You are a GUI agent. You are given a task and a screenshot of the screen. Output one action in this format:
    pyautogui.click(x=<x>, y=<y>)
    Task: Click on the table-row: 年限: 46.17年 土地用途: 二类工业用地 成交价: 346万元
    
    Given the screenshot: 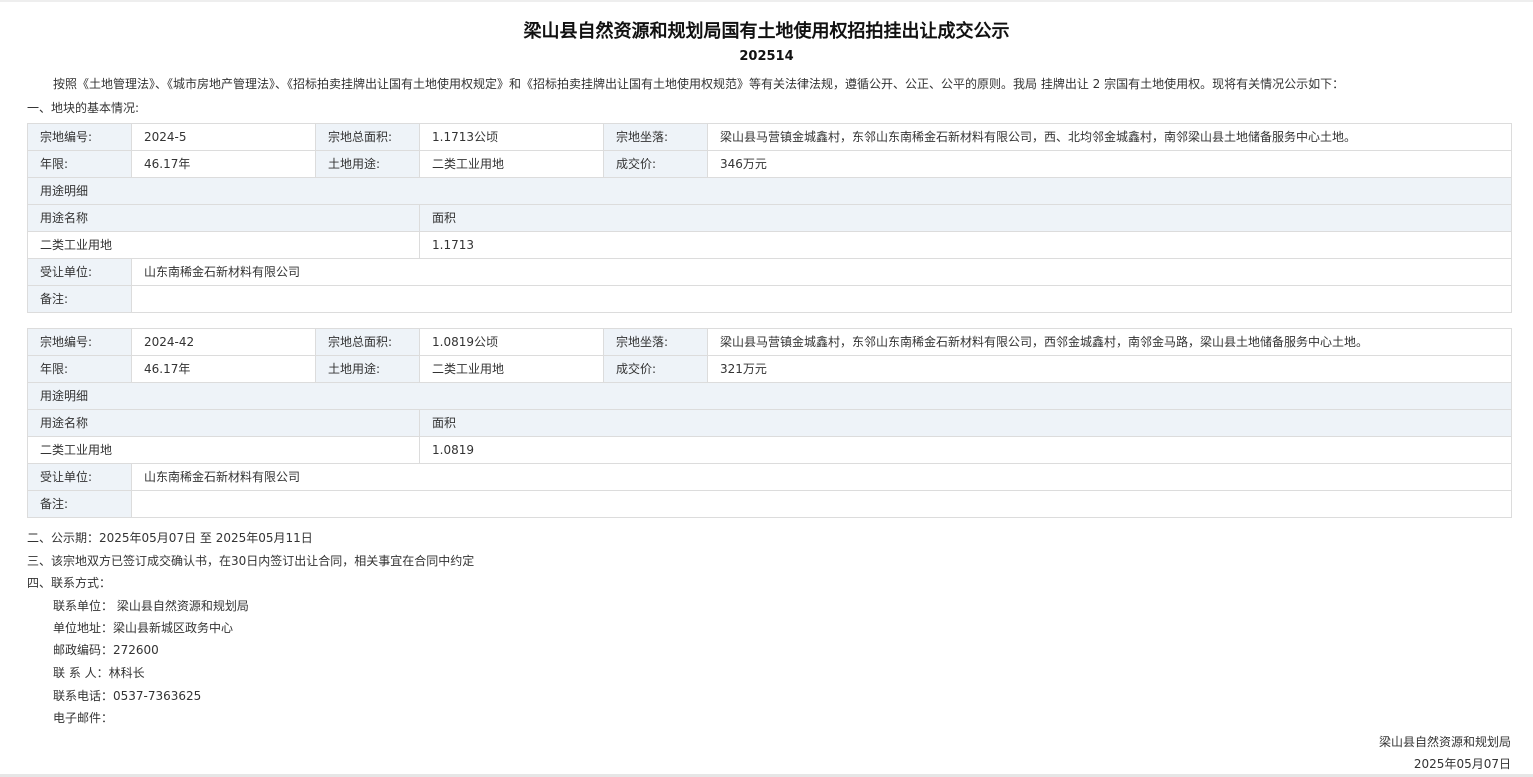 What is the action you would take?
    pyautogui.click(x=769, y=164)
    